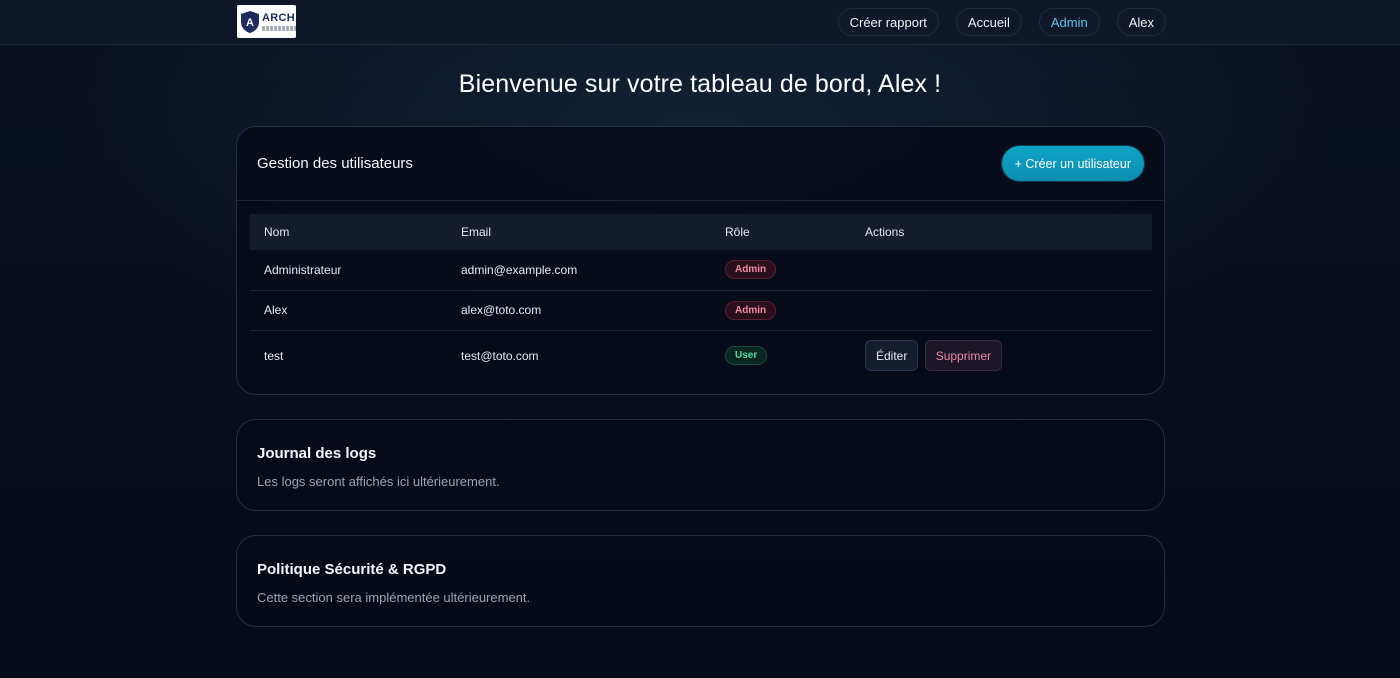 This screenshot has height=678, width=1400. Describe the element at coordinates (963, 356) in the screenshot. I see `delete-user-button: Supprimer` at that location.